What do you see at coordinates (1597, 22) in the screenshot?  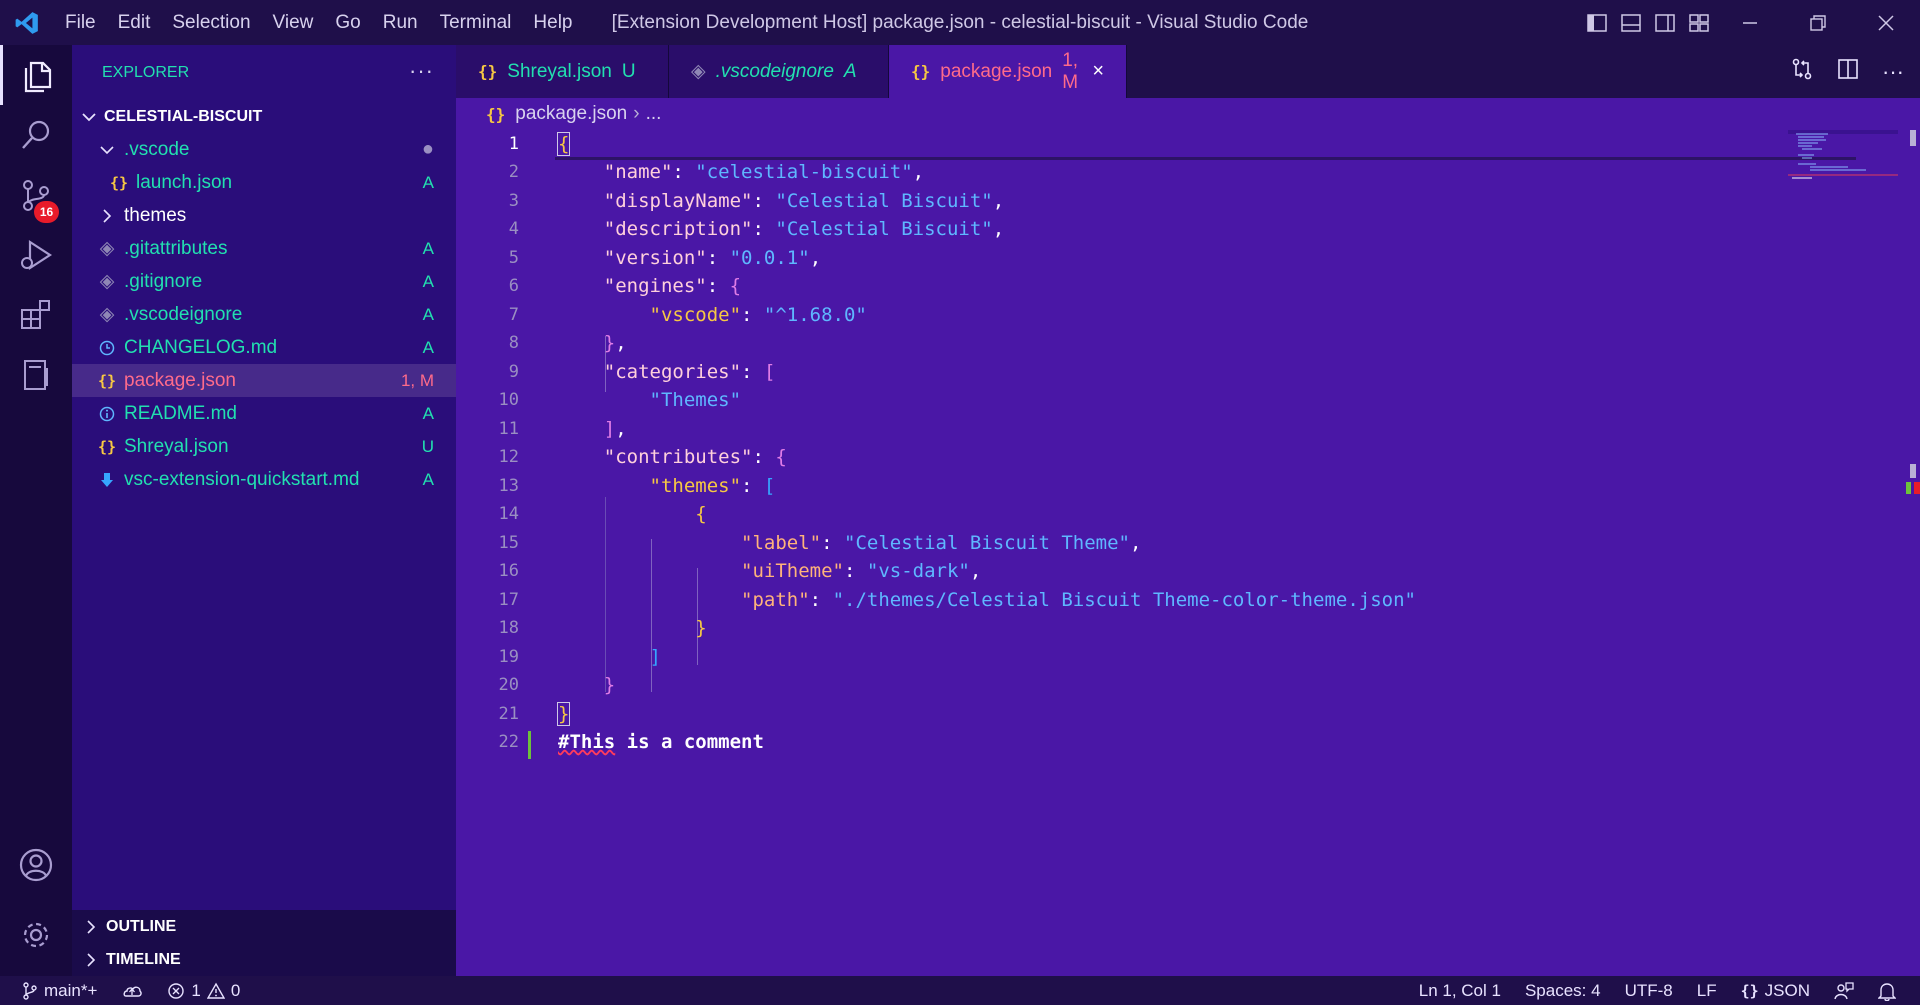 I see `toggle-primary-sidebar-icon` at bounding box center [1597, 22].